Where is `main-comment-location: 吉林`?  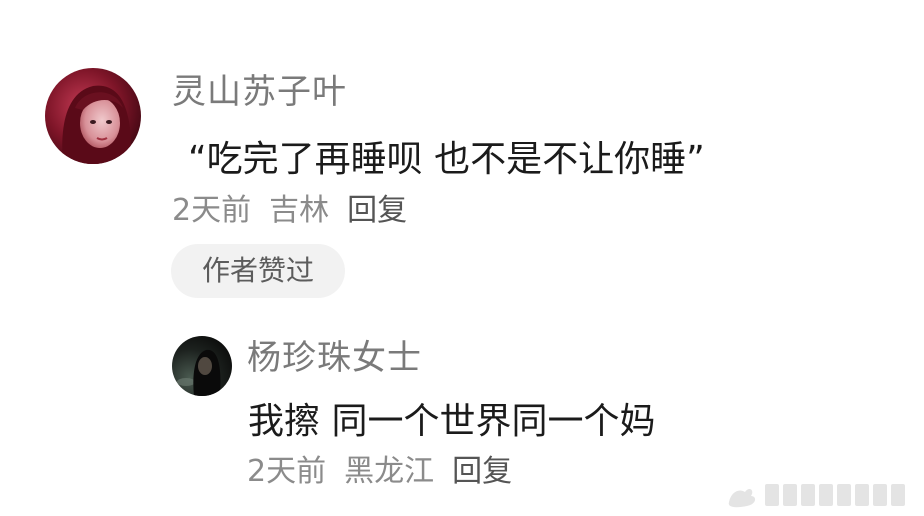 main-comment-location: 吉林 is located at coordinates (299, 210).